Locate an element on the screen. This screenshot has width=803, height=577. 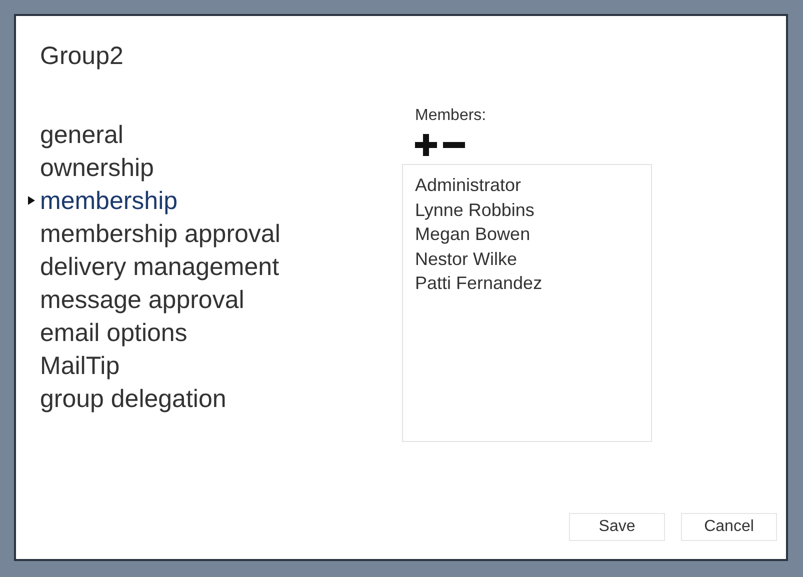
nav-link: delivery management is located at coordinates (160, 267).